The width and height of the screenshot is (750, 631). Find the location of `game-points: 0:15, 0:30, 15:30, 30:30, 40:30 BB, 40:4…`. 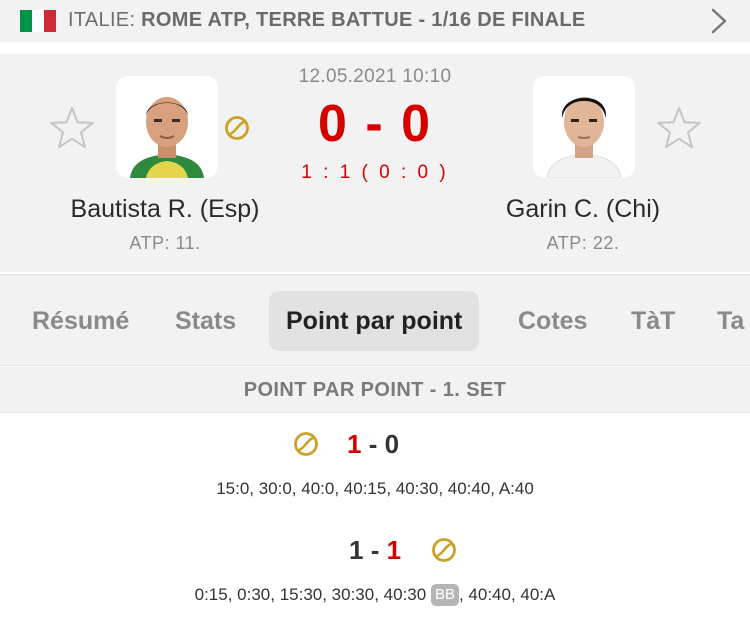

game-points: 0:15, 0:30, 15:30, 30:30, 40:30 BB, 40:4… is located at coordinates (375, 595).